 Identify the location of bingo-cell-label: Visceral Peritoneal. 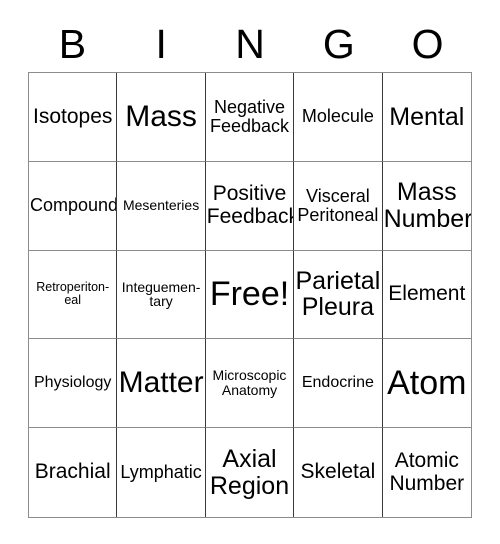
(338, 205).